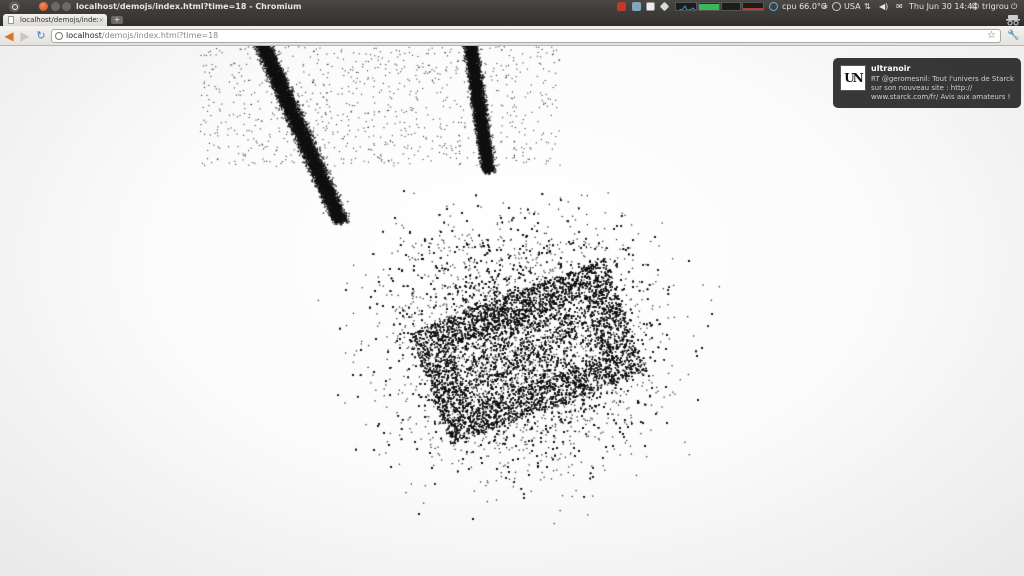 This screenshot has width=1024, height=576. Describe the element at coordinates (55, 6) in the screenshot. I see `window-minimize-button` at that location.